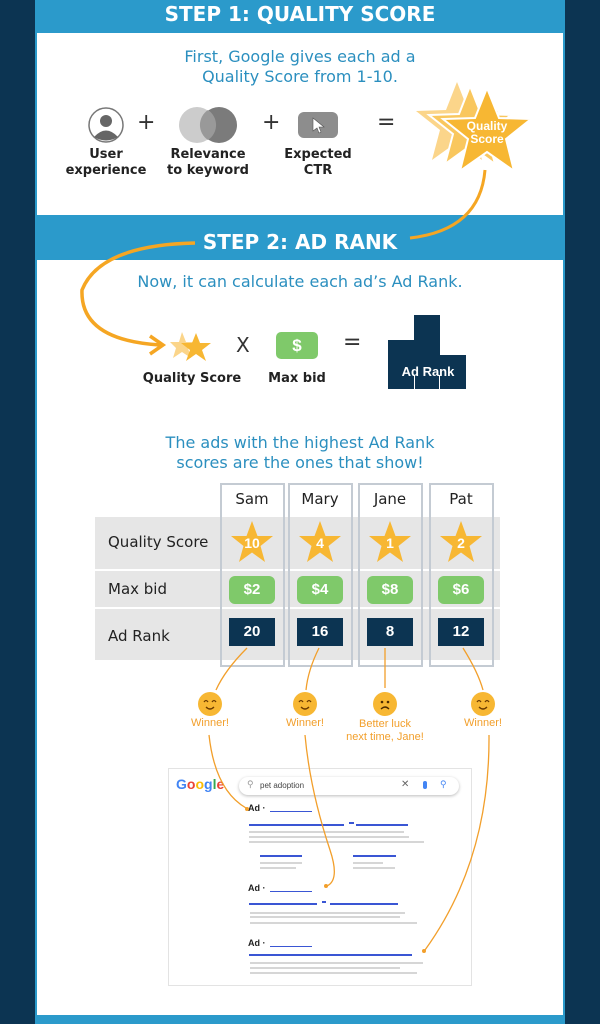  I want to click on connector-mary, so click(312, 669).